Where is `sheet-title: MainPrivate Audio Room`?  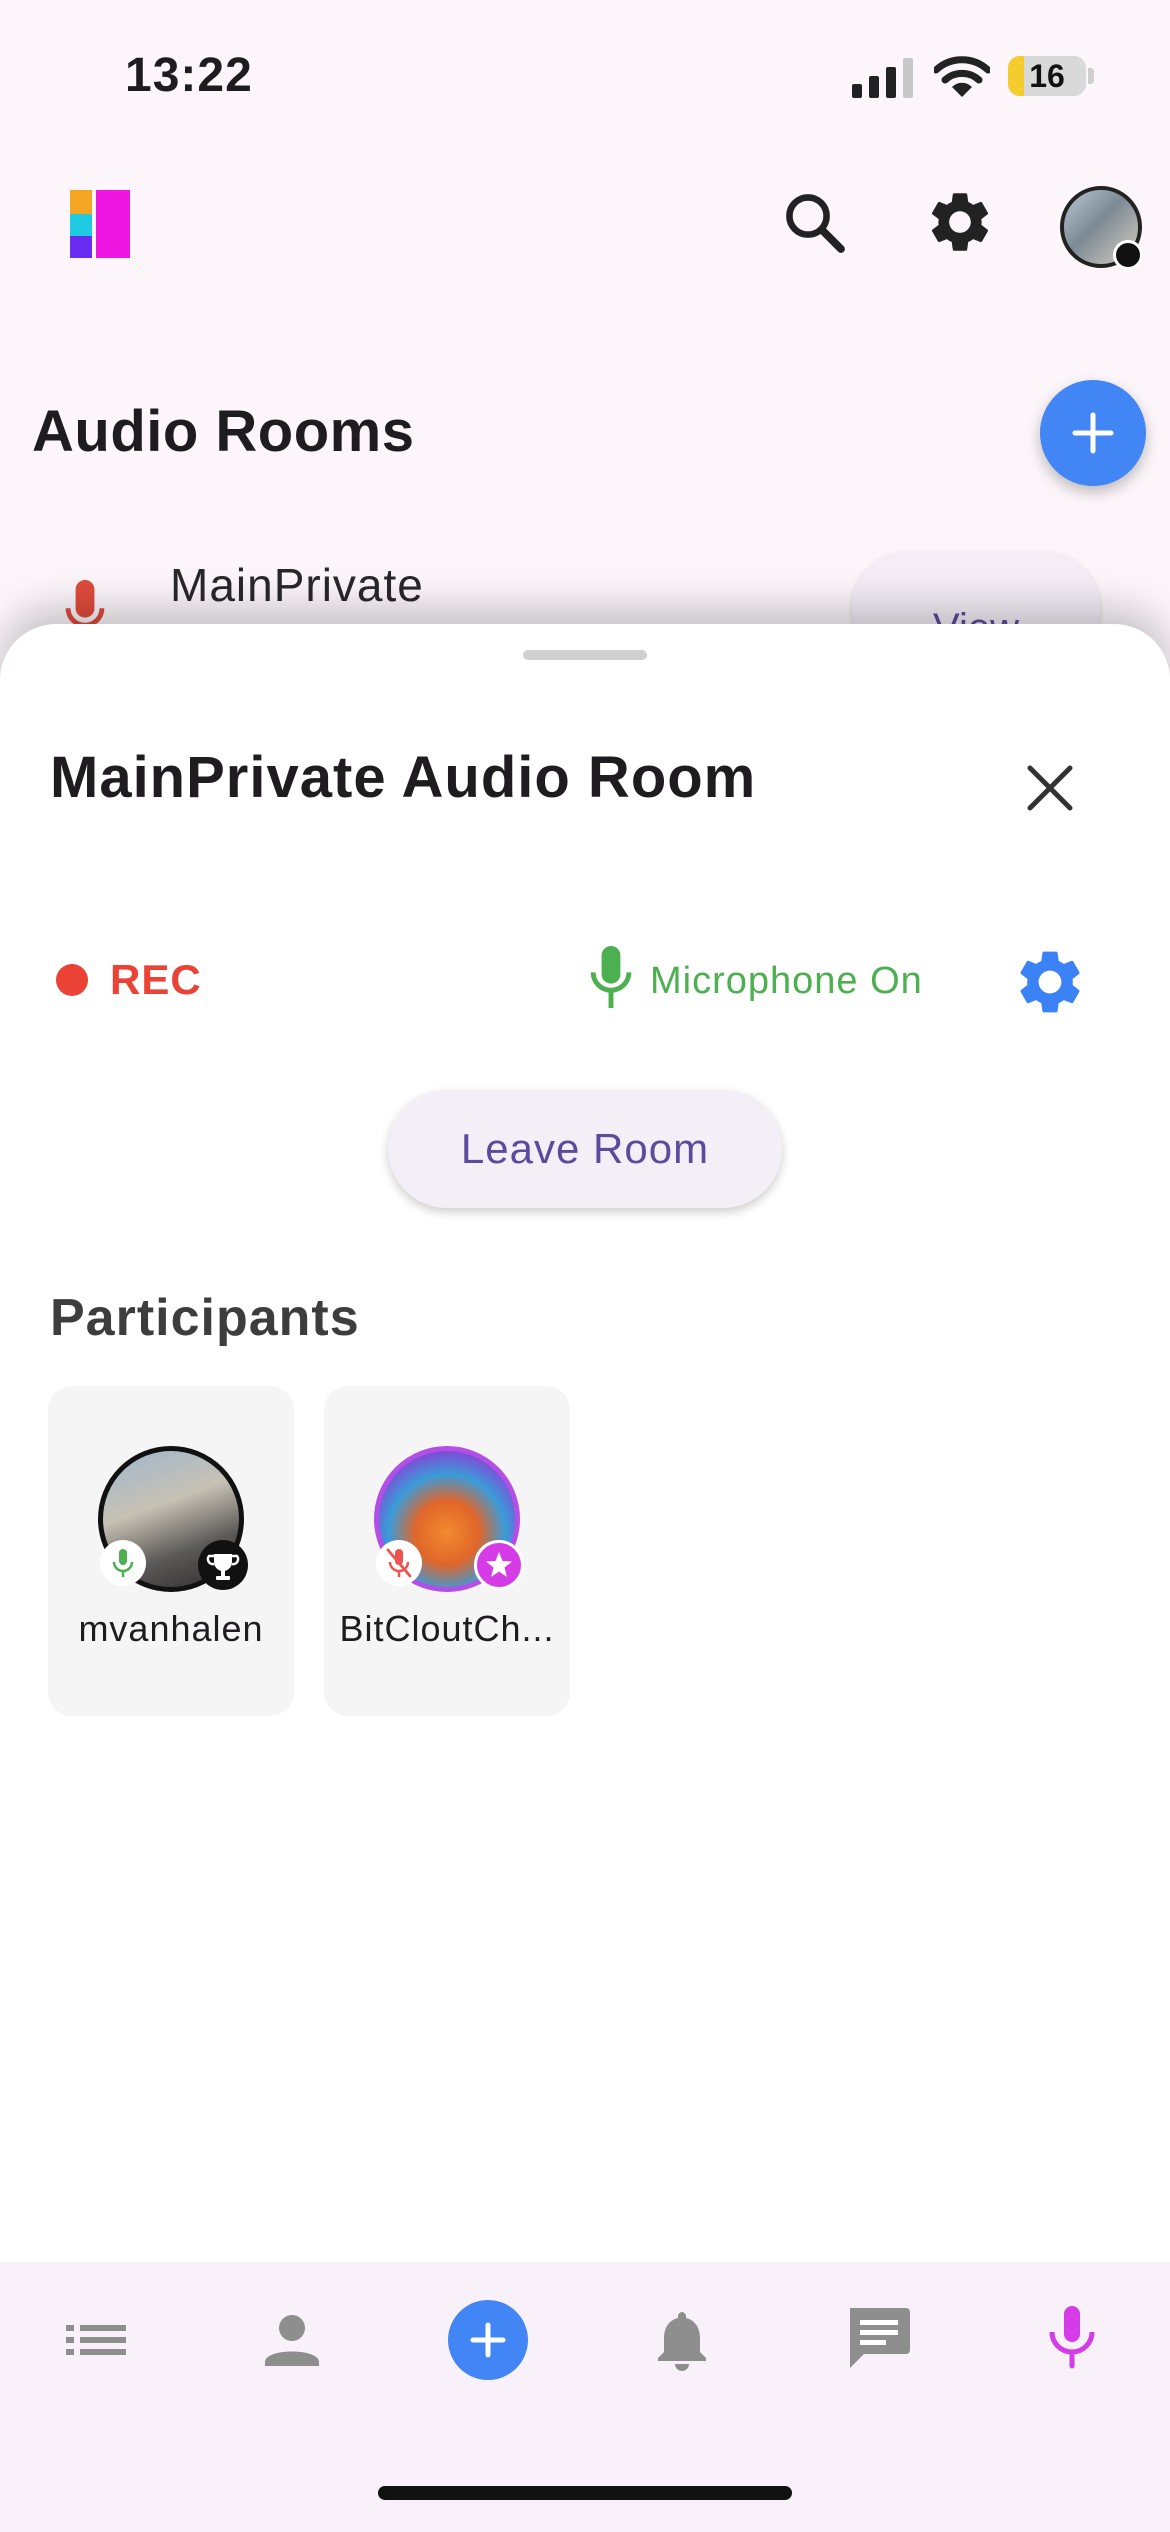
sheet-title: MainPrivate Audio Room is located at coordinates (403, 777).